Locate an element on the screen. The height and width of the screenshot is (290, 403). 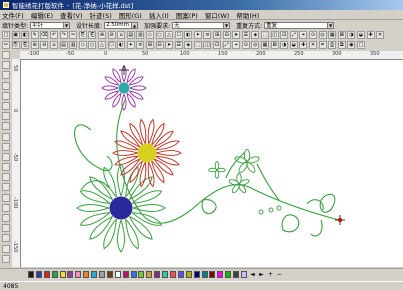
stitch-length-field: 2.50mm ▲ is located at coordinates (121, 25).